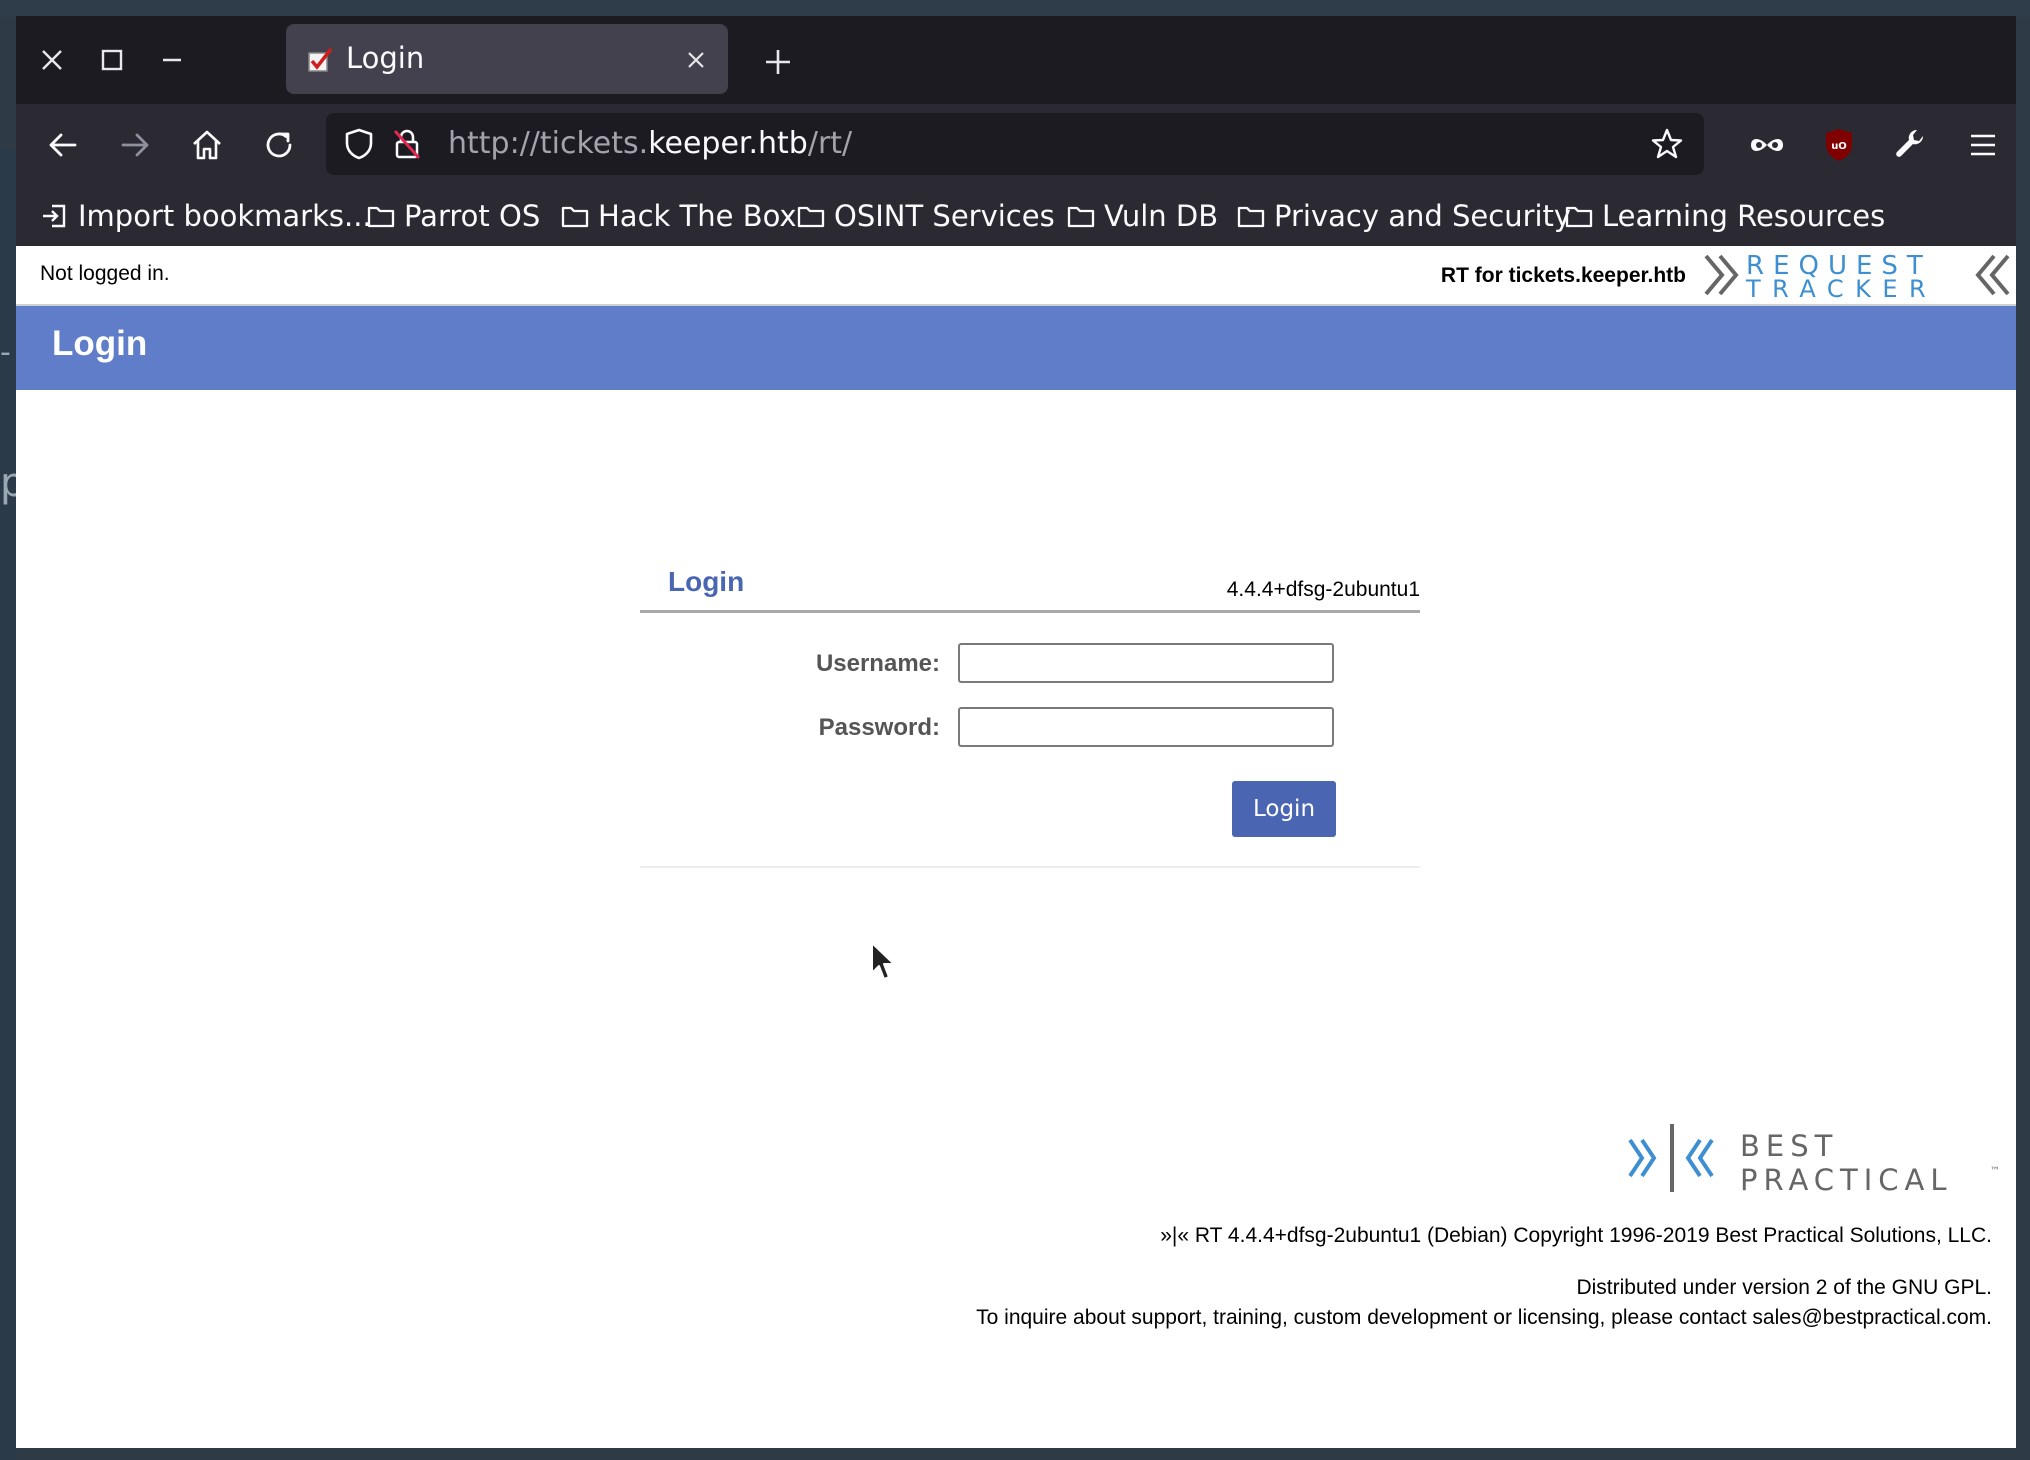 This screenshot has width=2030, height=1460. What do you see at coordinates (1016, 348) in the screenshot?
I see `page-header: Login` at bounding box center [1016, 348].